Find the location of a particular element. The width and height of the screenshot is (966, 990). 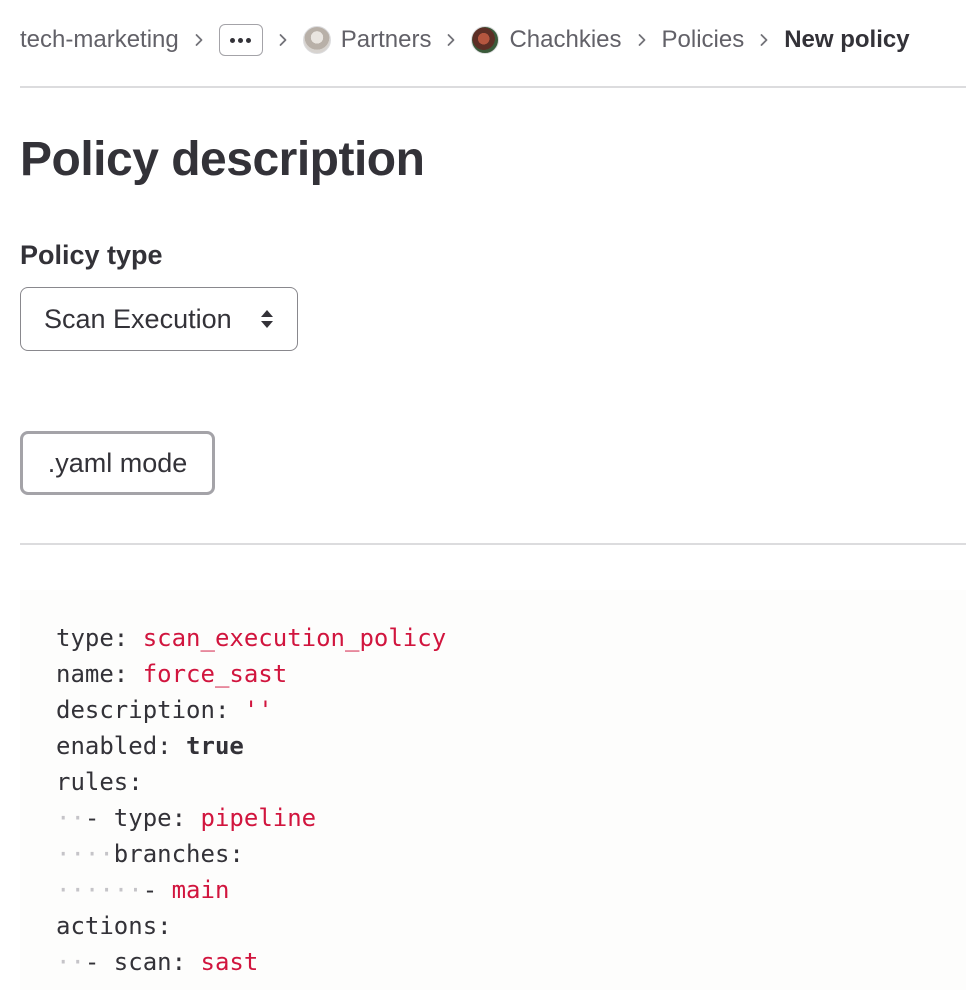

yaml-value: force_sast is located at coordinates (215, 674).